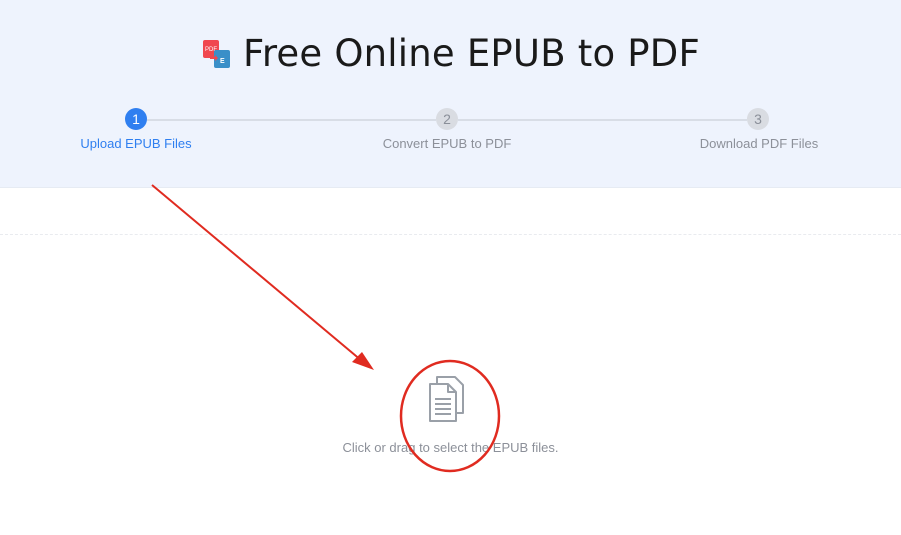  I want to click on documents-icon, so click(448, 399).